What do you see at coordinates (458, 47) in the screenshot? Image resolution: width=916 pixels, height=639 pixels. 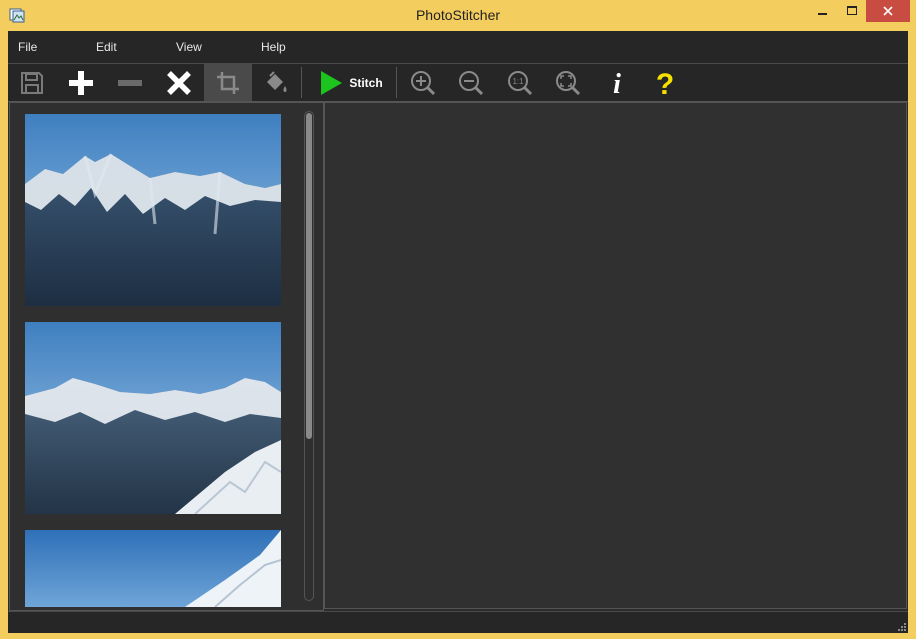 I see `menu-bar: File Edit View Help` at bounding box center [458, 47].